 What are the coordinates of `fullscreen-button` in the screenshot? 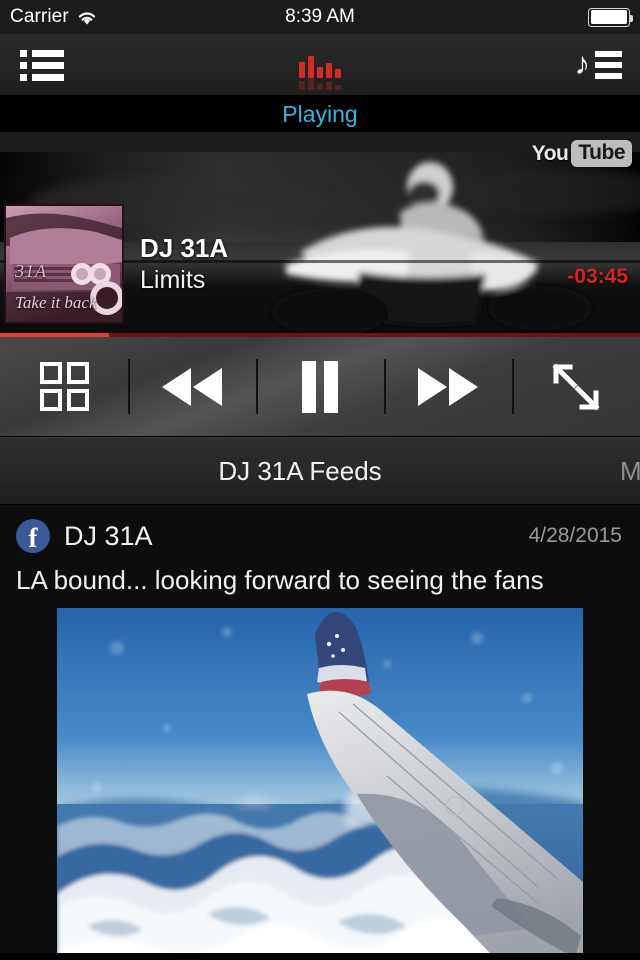 It's located at (576, 386).